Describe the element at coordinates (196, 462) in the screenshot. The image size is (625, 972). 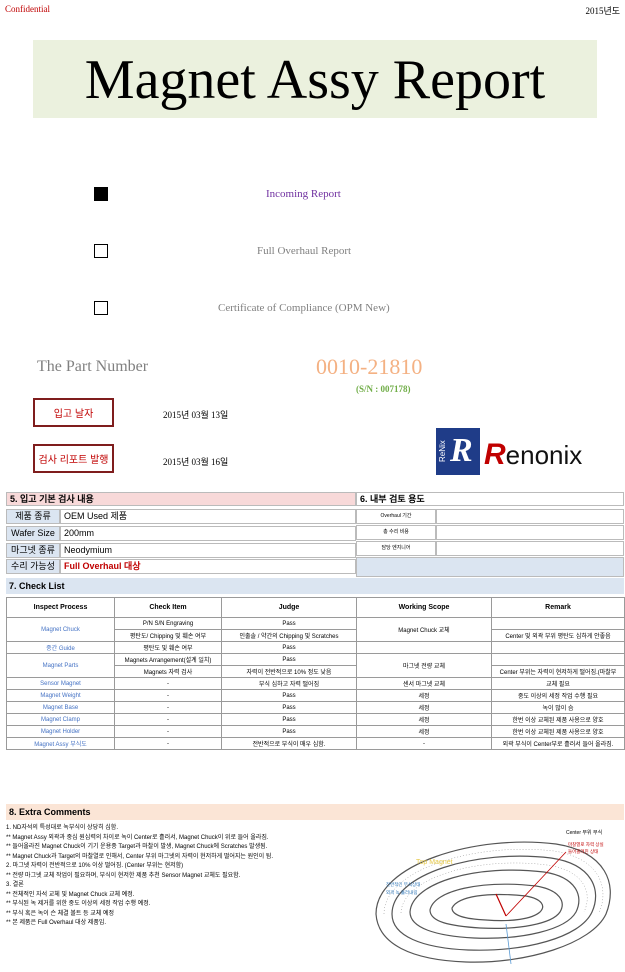
I see `report-issue-date-value: 2015년 03월 16일` at that location.